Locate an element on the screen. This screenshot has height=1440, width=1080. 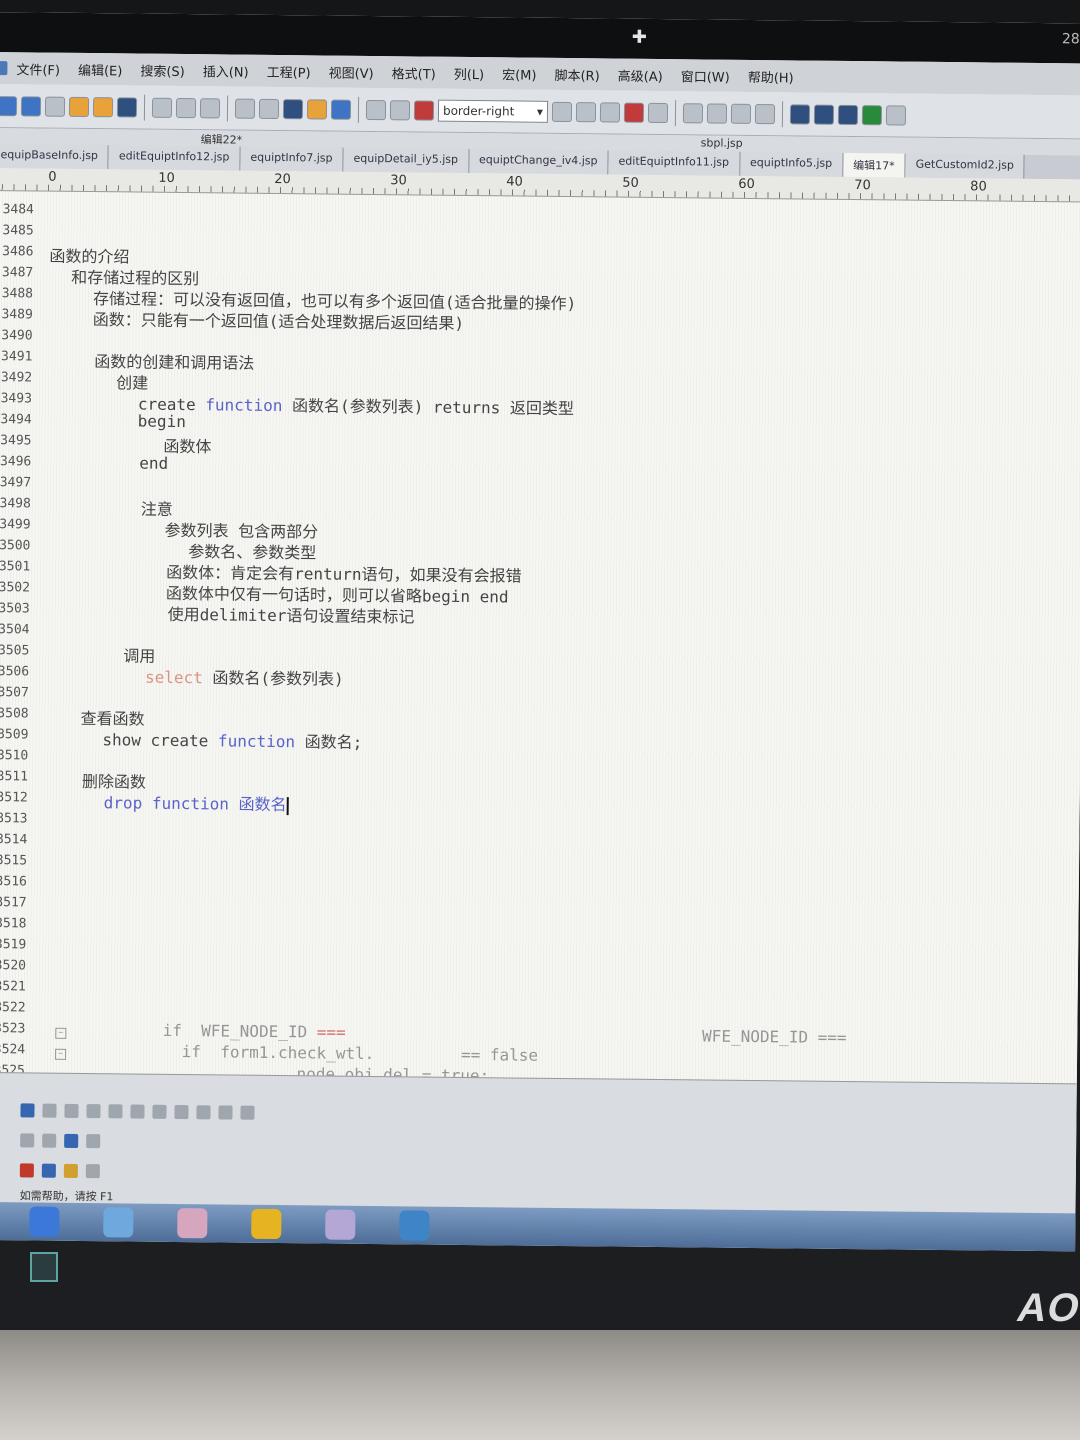
bold-icon is located at coordinates (27, 1110).